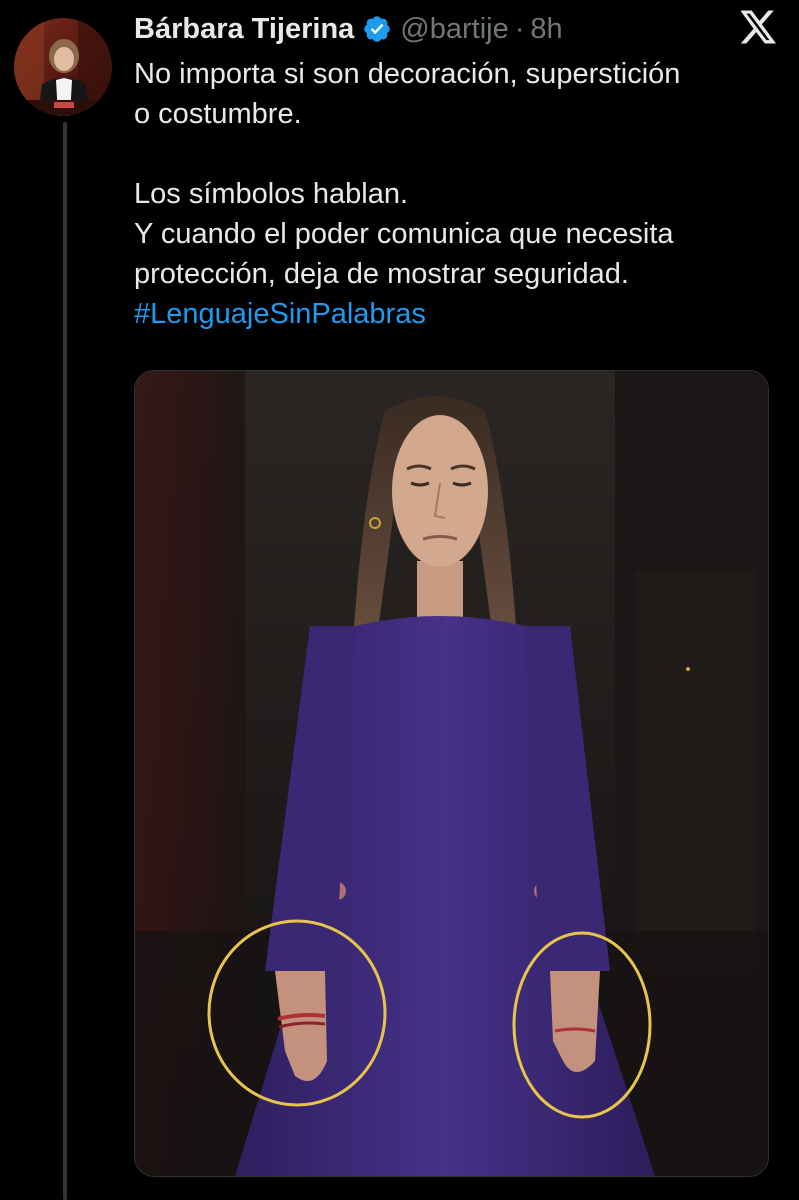 The width and height of the screenshot is (799, 1200). I want to click on thread-line, so click(65, 661).